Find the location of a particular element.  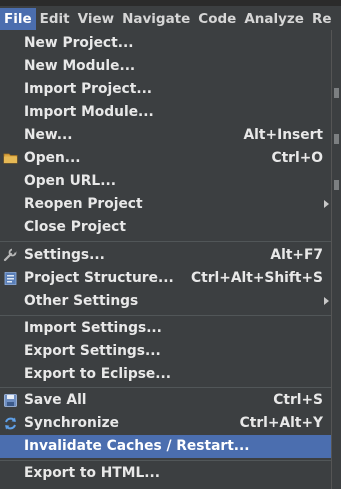

sync-icon is located at coordinates (10, 423).